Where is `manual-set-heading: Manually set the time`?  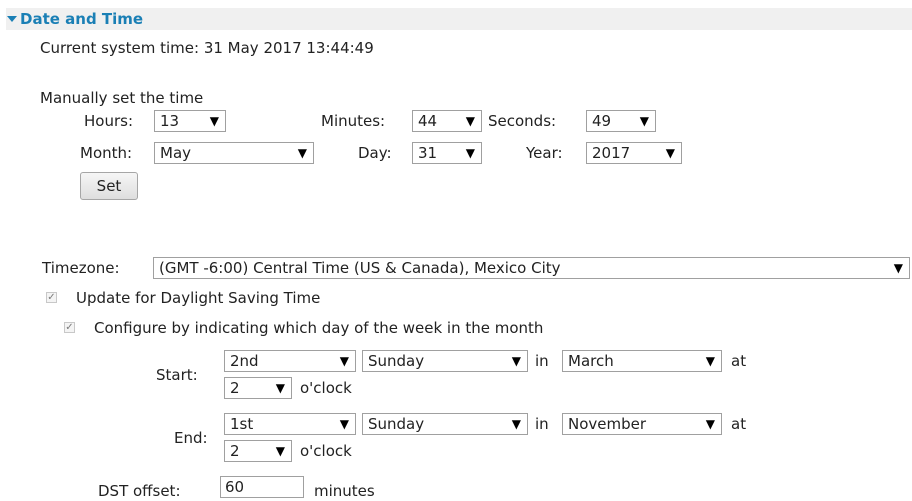 manual-set-heading: Manually set the time is located at coordinates (122, 98).